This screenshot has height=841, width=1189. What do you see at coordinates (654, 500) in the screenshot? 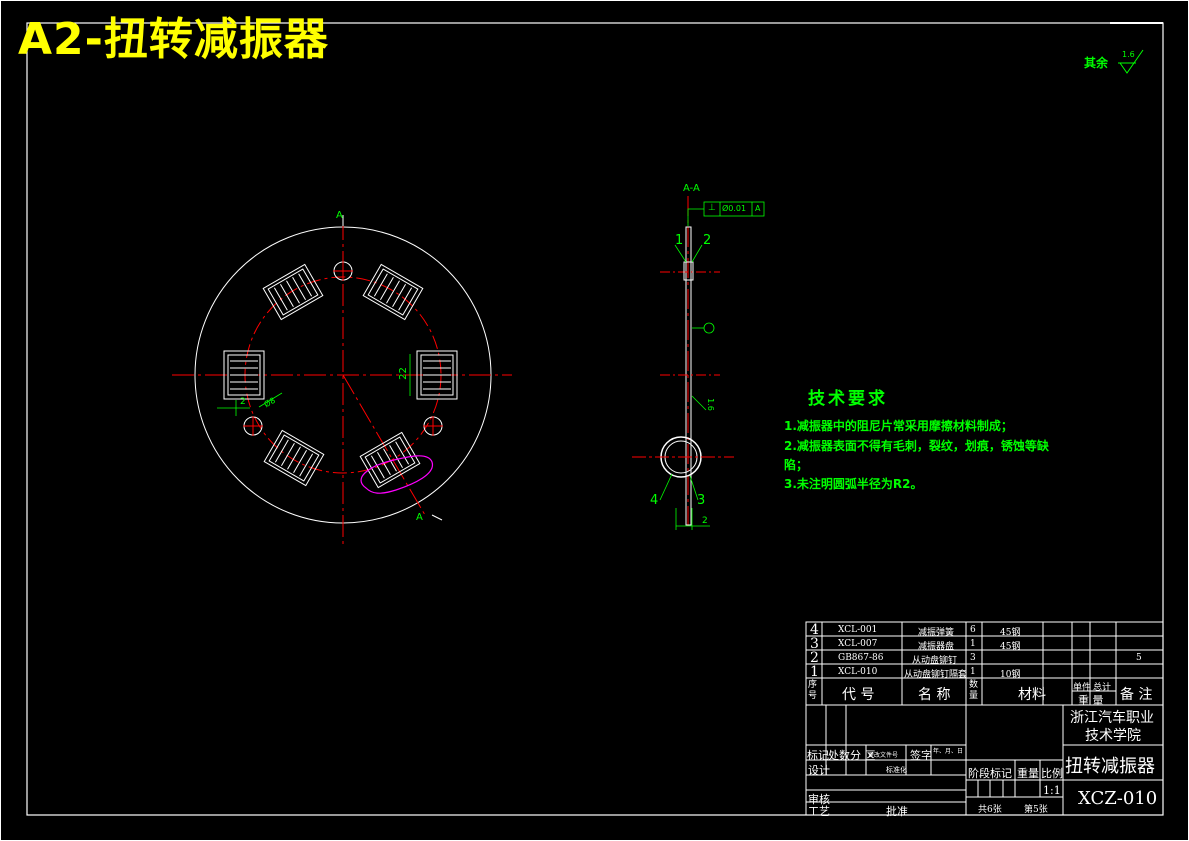
I see `callout-4: 4` at bounding box center [654, 500].